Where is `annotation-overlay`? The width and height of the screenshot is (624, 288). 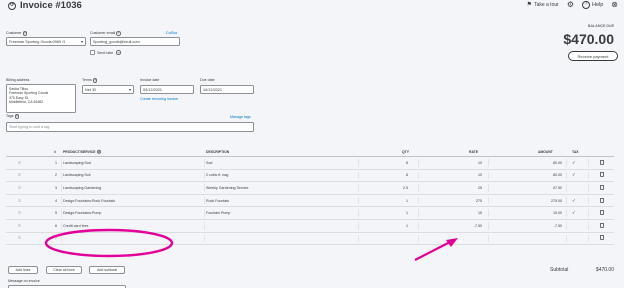
annotation-overlay is located at coordinates (251, 244).